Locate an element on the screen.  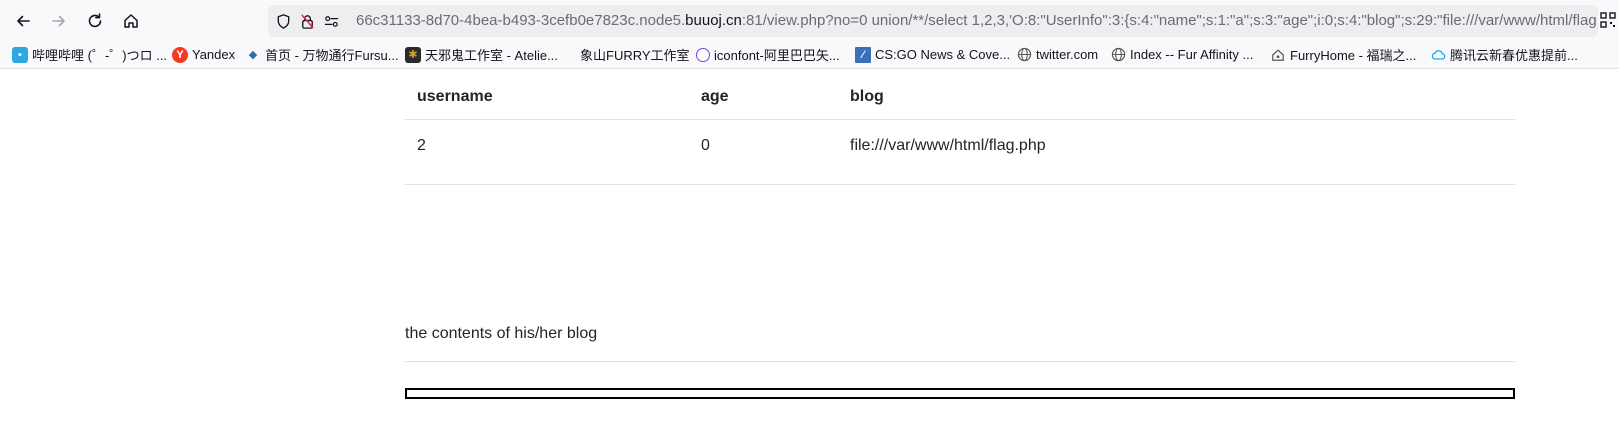
back-button is located at coordinates (23, 21).